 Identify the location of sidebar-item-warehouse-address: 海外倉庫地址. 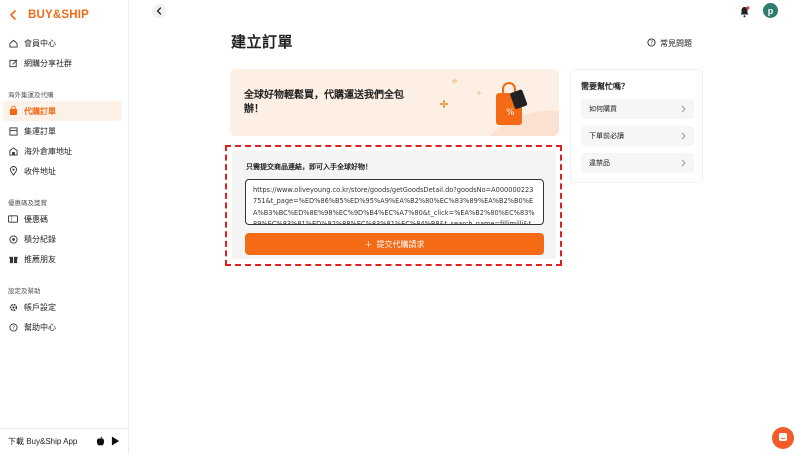
(62, 151).